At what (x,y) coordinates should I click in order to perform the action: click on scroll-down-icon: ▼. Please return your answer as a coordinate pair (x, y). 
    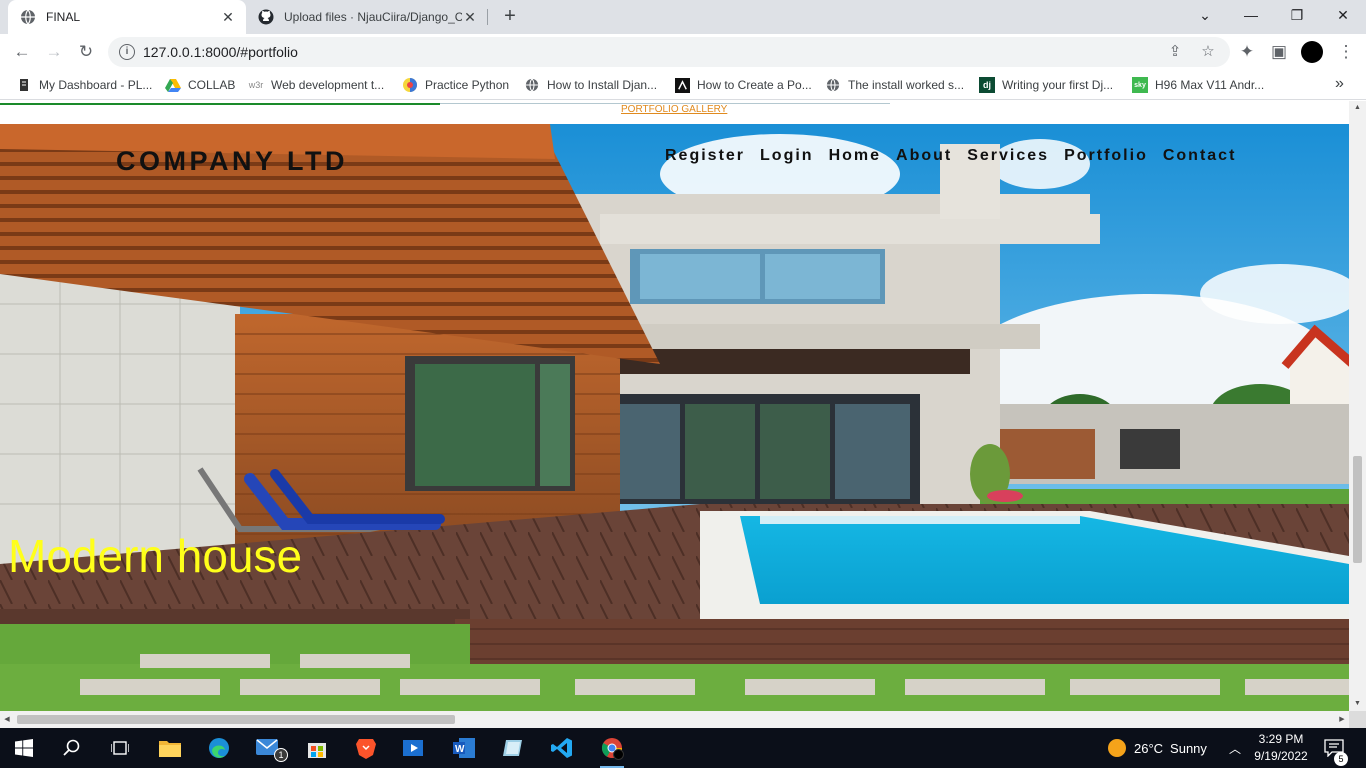
    Looking at the image, I should click on (1357, 704).